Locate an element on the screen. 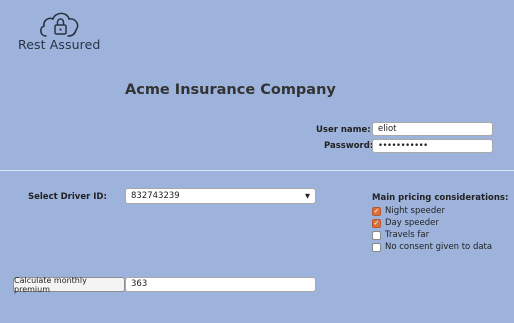 The image size is (514, 323). username-label: User name: is located at coordinates (343, 130).